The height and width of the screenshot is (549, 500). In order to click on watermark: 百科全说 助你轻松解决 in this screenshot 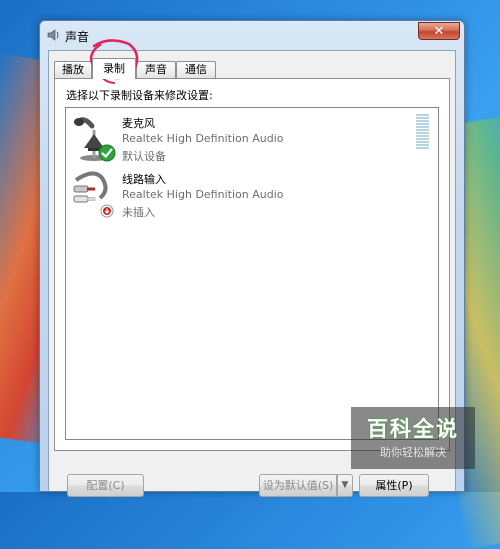, I will do `click(413, 438)`.